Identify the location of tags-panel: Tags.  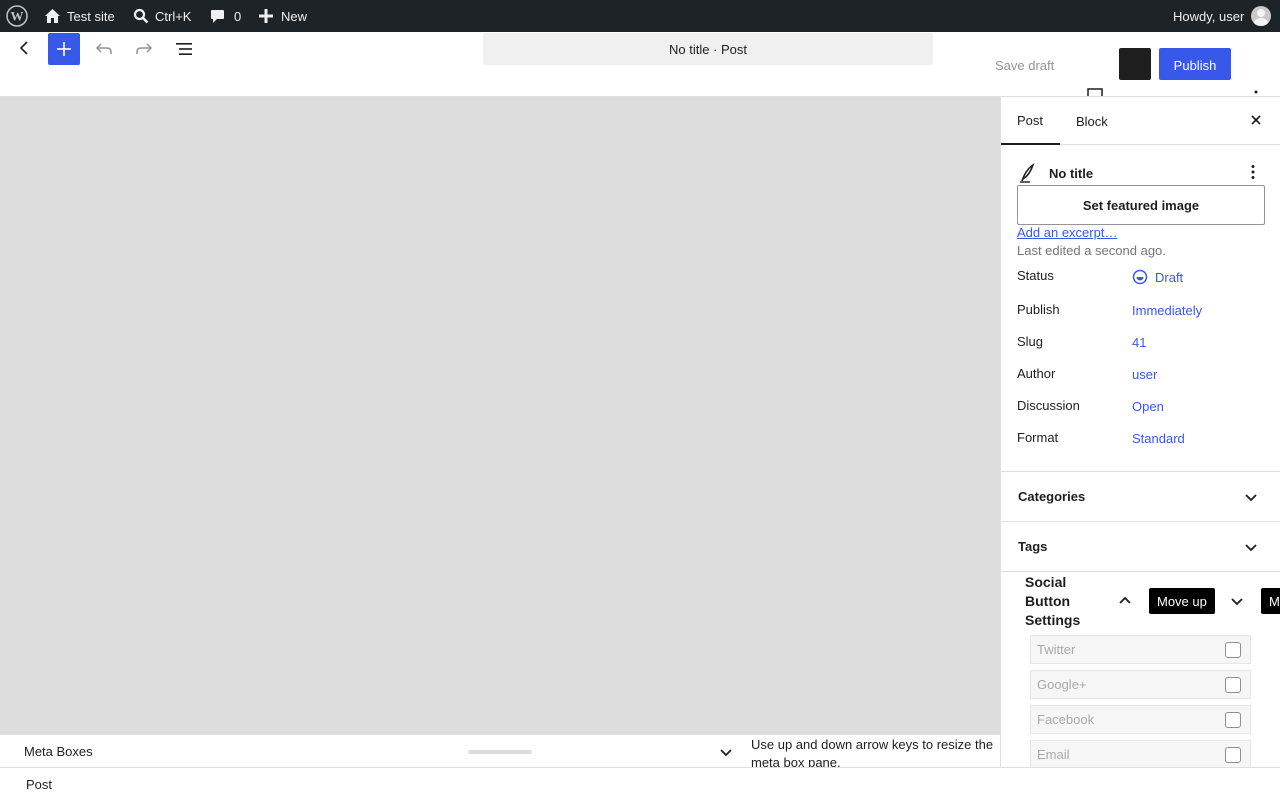
(1140, 546).